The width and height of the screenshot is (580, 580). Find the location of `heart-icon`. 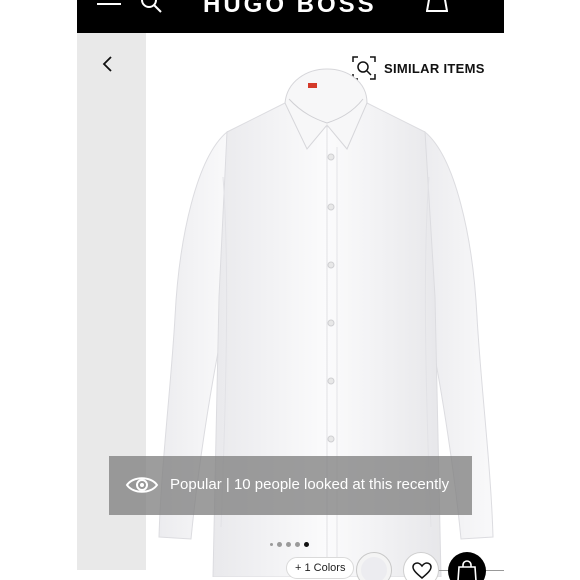

heart-icon is located at coordinates (422, 570).